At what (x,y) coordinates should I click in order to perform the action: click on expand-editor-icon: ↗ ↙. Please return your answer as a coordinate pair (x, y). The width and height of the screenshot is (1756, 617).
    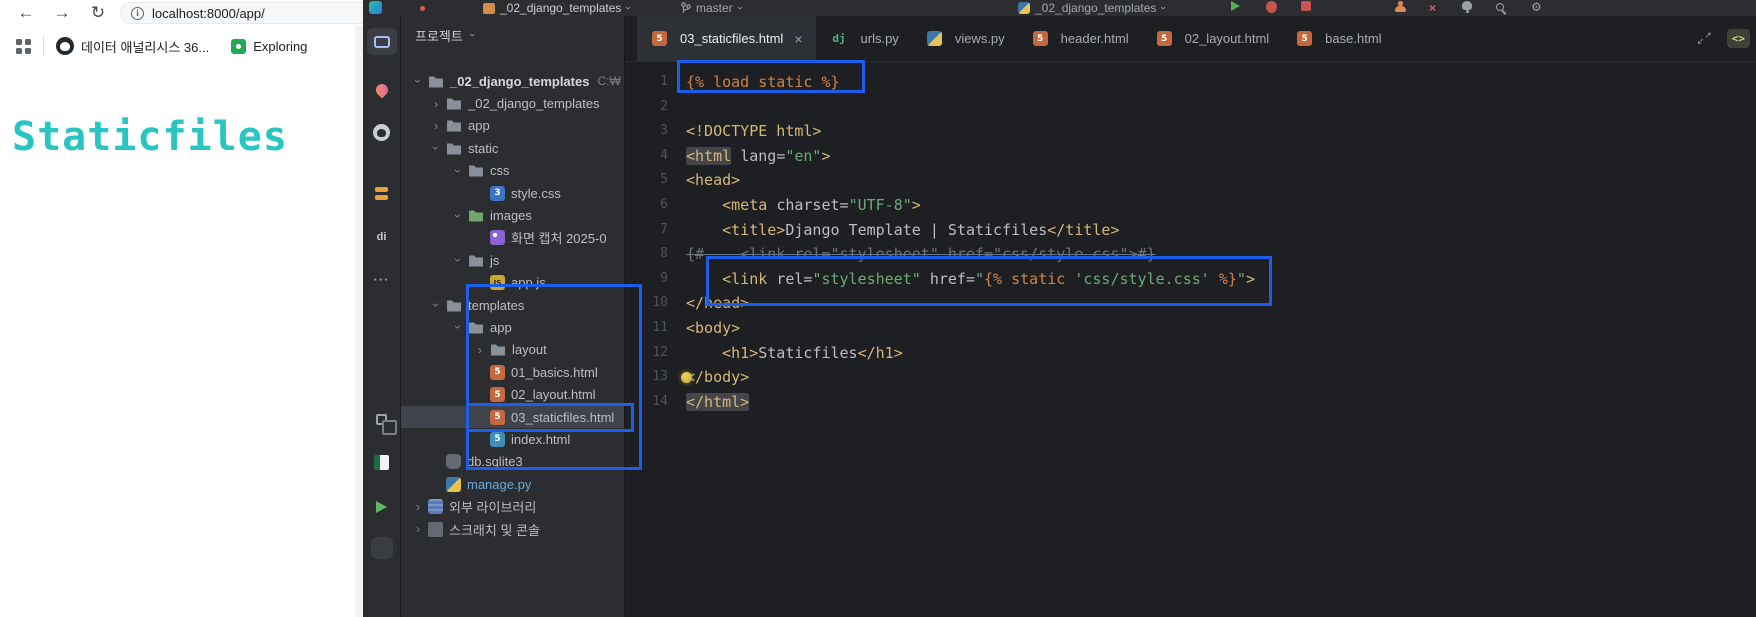
    Looking at the image, I should click on (1704, 38).